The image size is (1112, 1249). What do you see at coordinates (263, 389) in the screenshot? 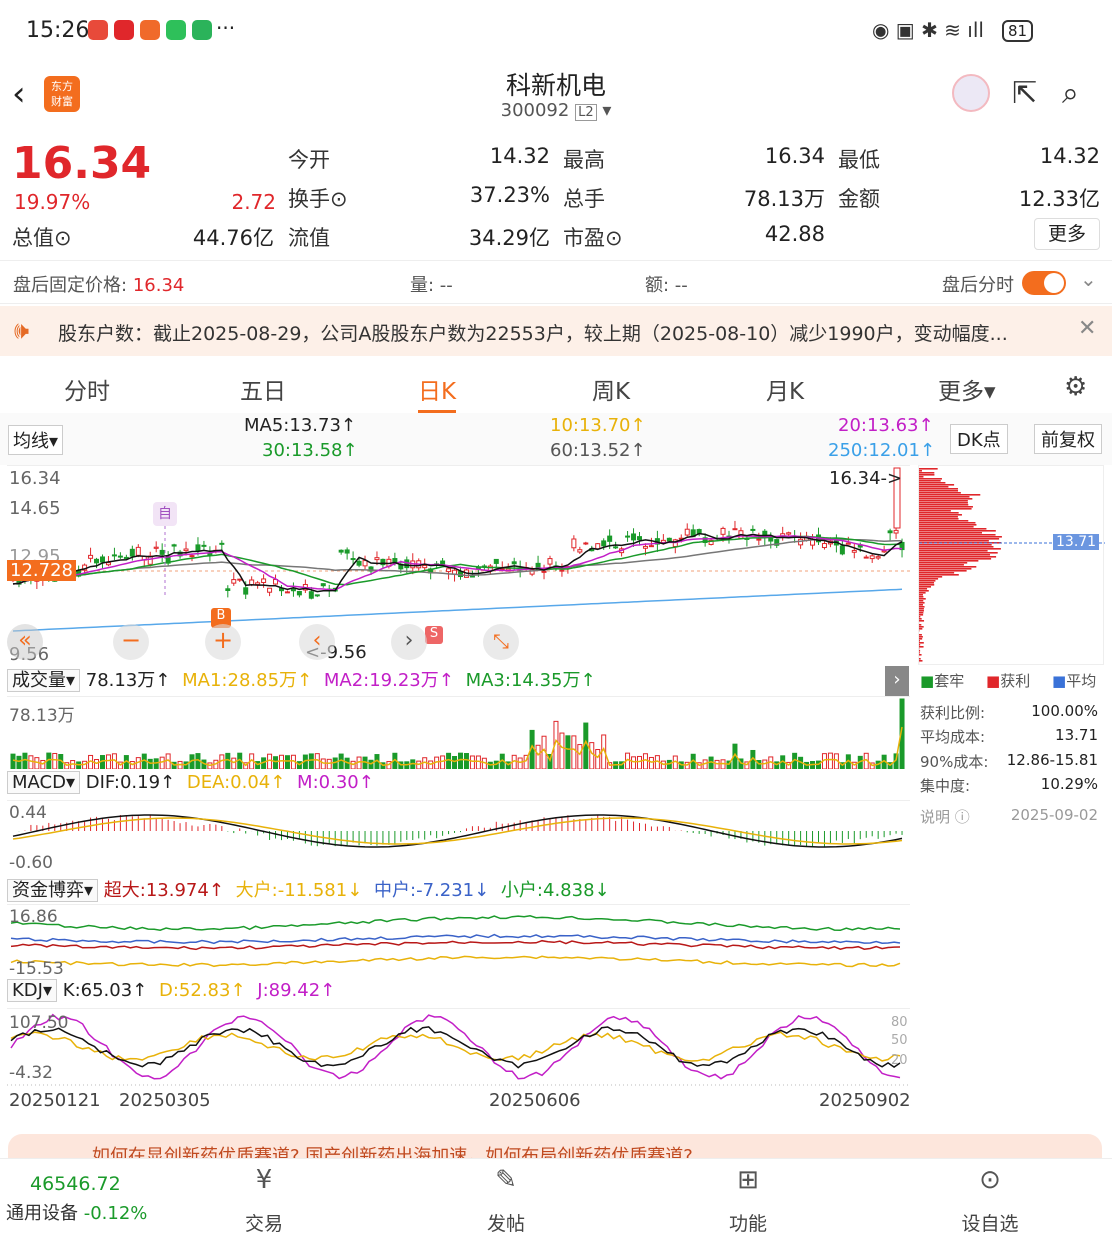
I see `tab-five-day: 五日` at bounding box center [263, 389].